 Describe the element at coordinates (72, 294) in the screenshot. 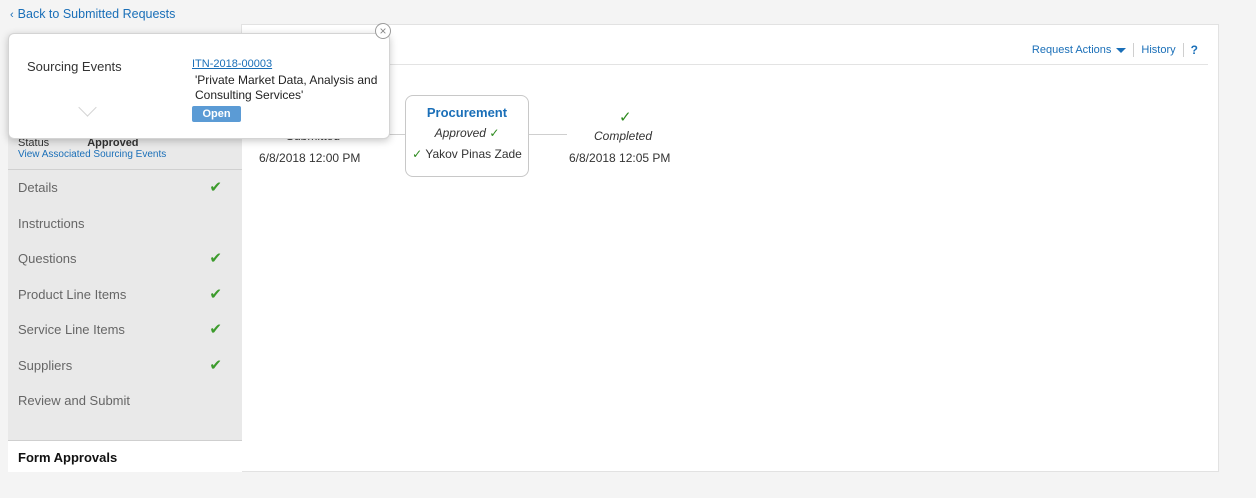

I see `nav-item-label: Product Line Items` at that location.